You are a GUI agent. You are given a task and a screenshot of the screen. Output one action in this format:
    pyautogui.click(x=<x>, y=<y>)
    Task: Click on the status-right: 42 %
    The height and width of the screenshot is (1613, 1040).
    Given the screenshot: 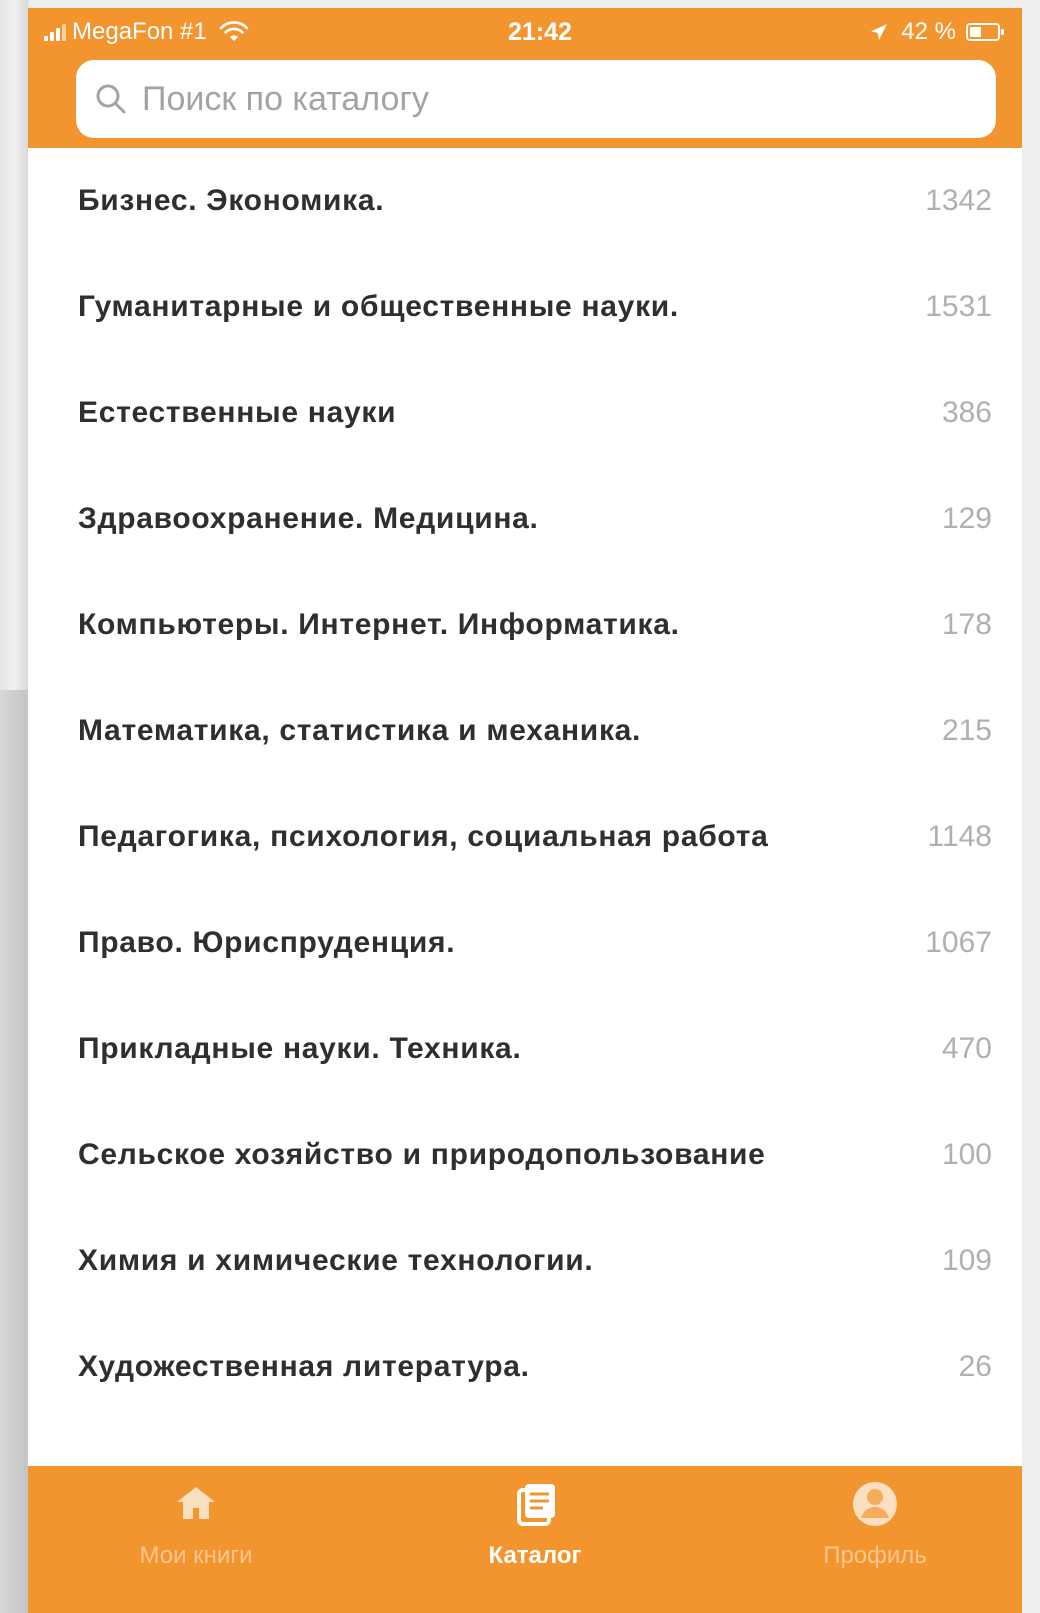 What is the action you would take?
    pyautogui.click(x=935, y=32)
    